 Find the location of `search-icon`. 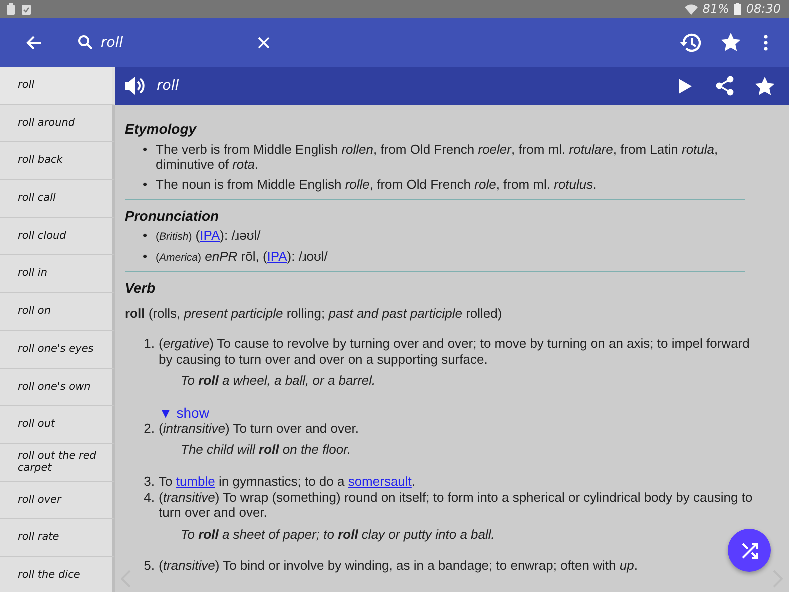

search-icon is located at coordinates (85, 42).